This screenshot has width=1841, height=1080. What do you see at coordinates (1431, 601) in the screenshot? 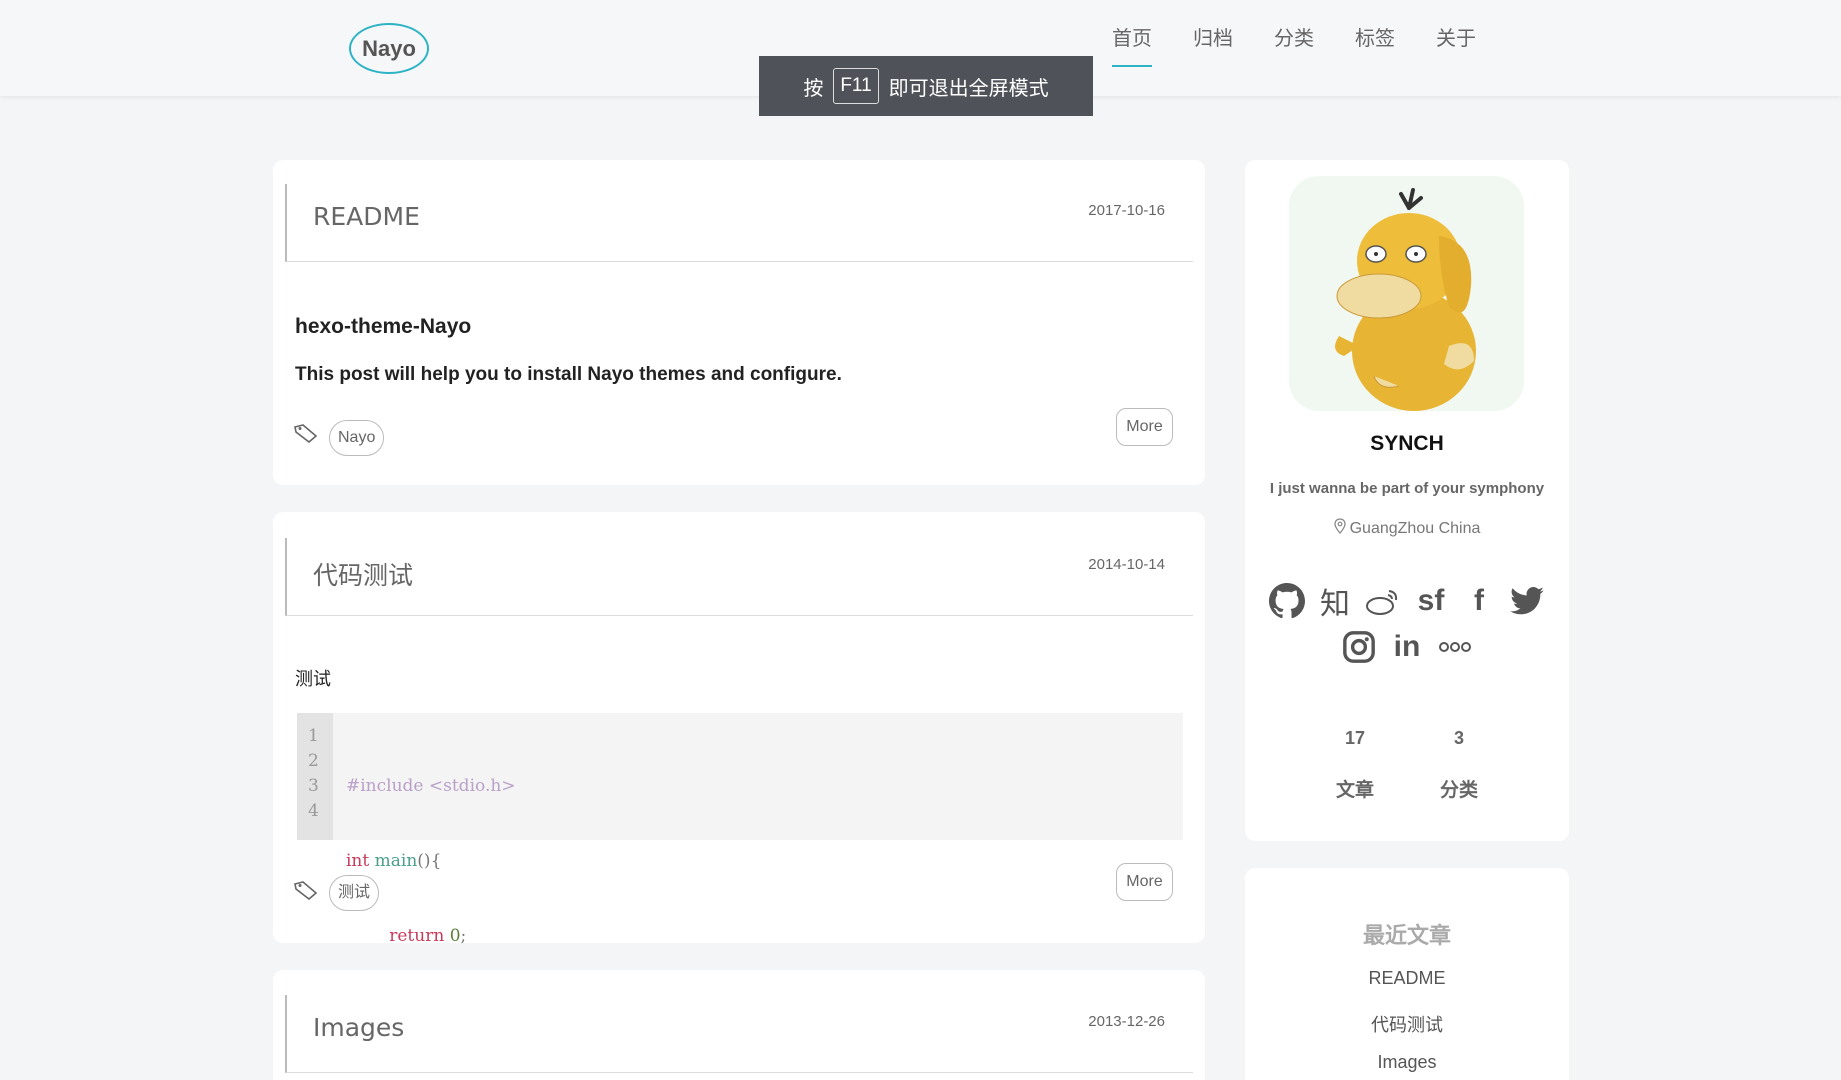
I see `segmentfault-icon: sf` at bounding box center [1431, 601].